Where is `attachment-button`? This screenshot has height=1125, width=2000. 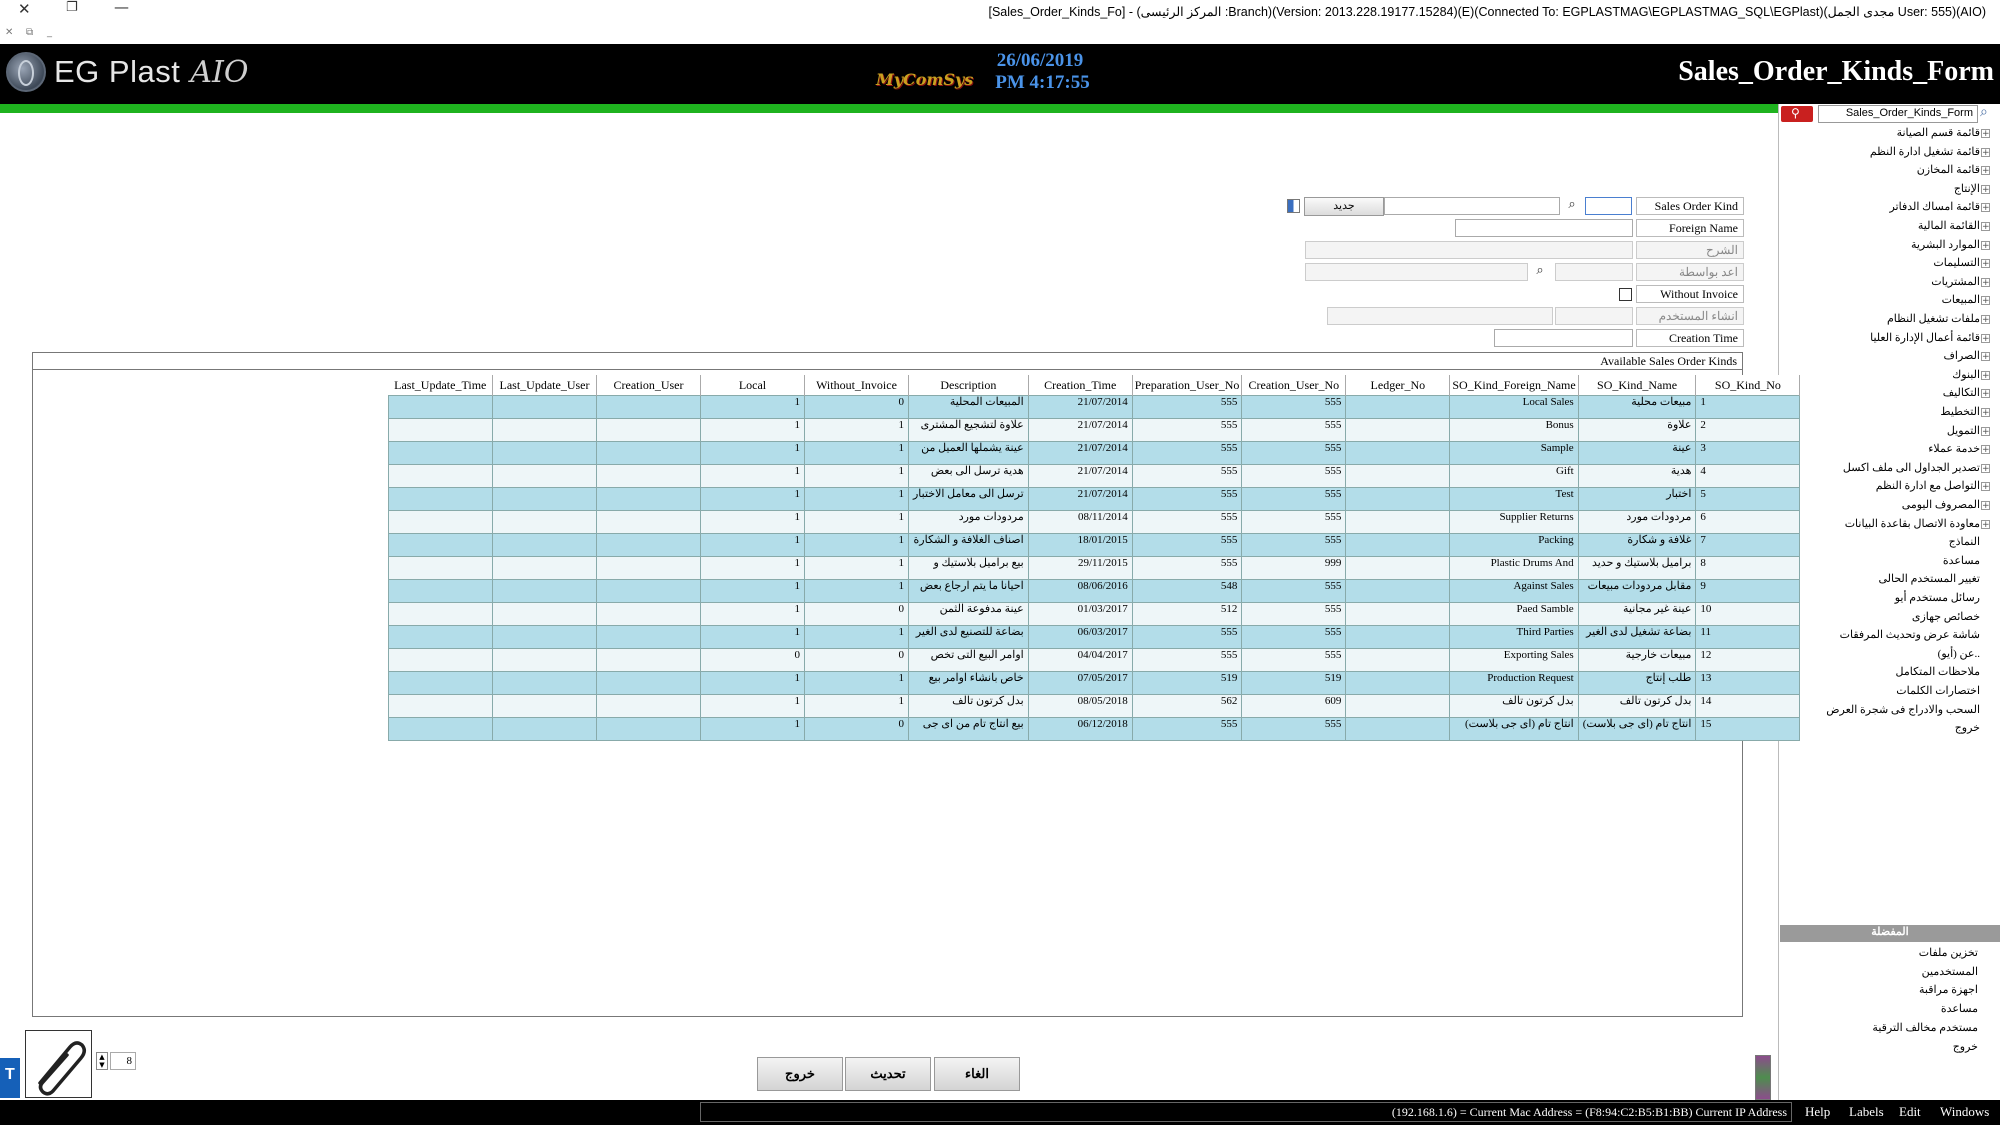
attachment-button is located at coordinates (58, 1064).